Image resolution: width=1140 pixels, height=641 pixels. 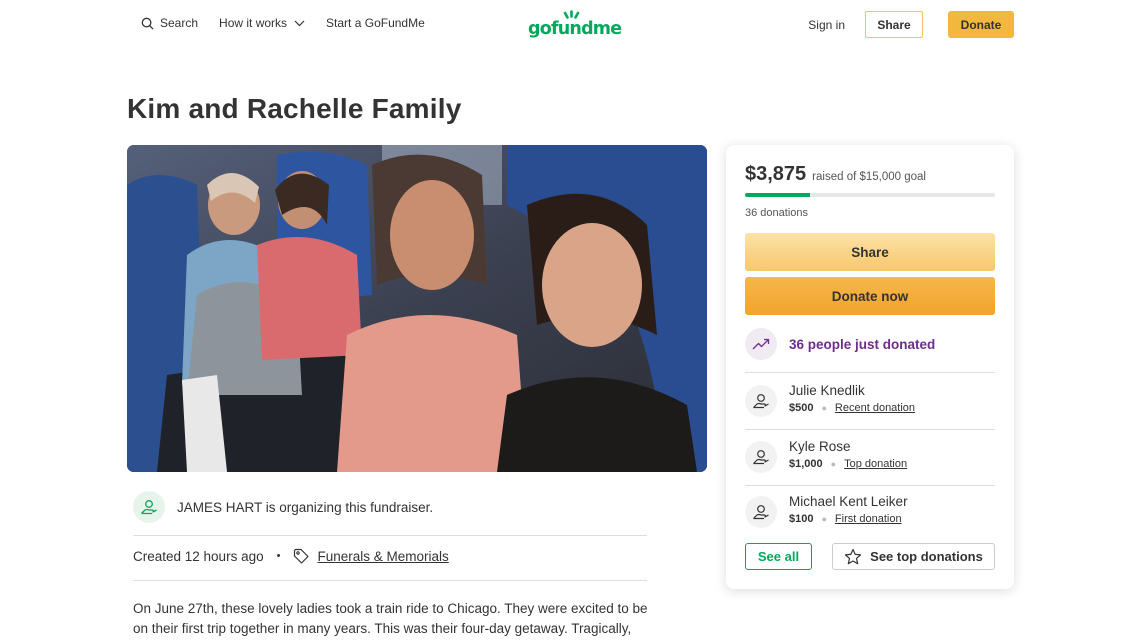 What do you see at coordinates (827, 390) in the screenshot?
I see `donor-name: Julie Knedlik` at bounding box center [827, 390].